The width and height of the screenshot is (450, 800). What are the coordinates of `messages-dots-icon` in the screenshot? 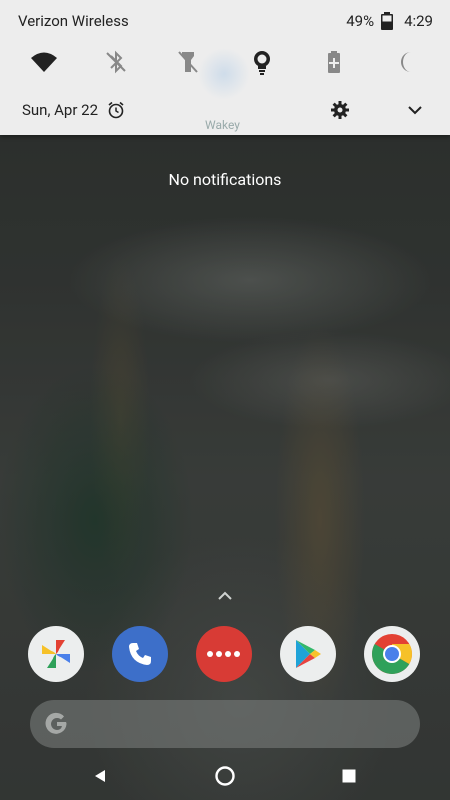 It's located at (223, 654).